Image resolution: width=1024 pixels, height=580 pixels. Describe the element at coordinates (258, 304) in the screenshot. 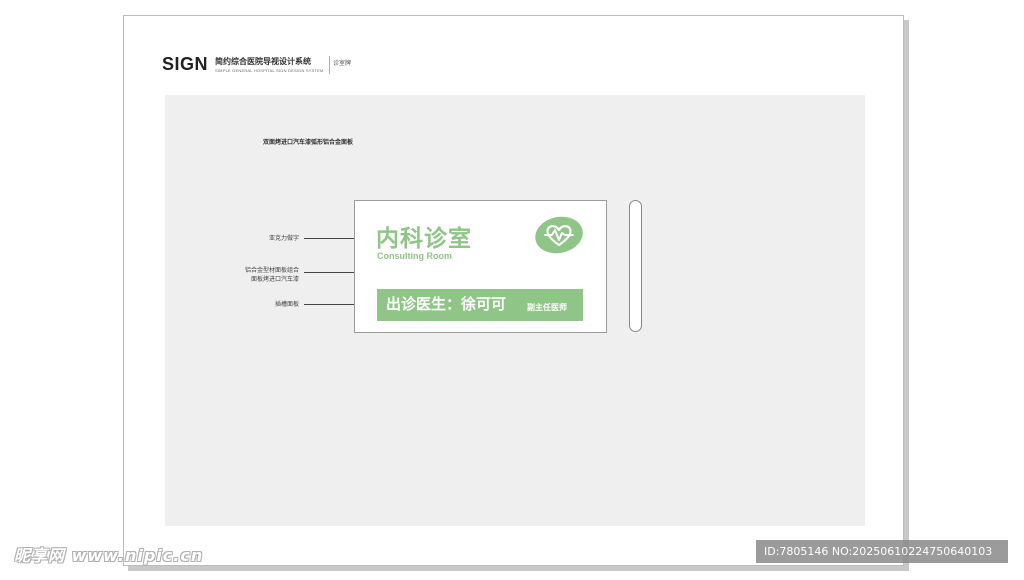

I see `callout-slot-panel: 插槽面板` at that location.